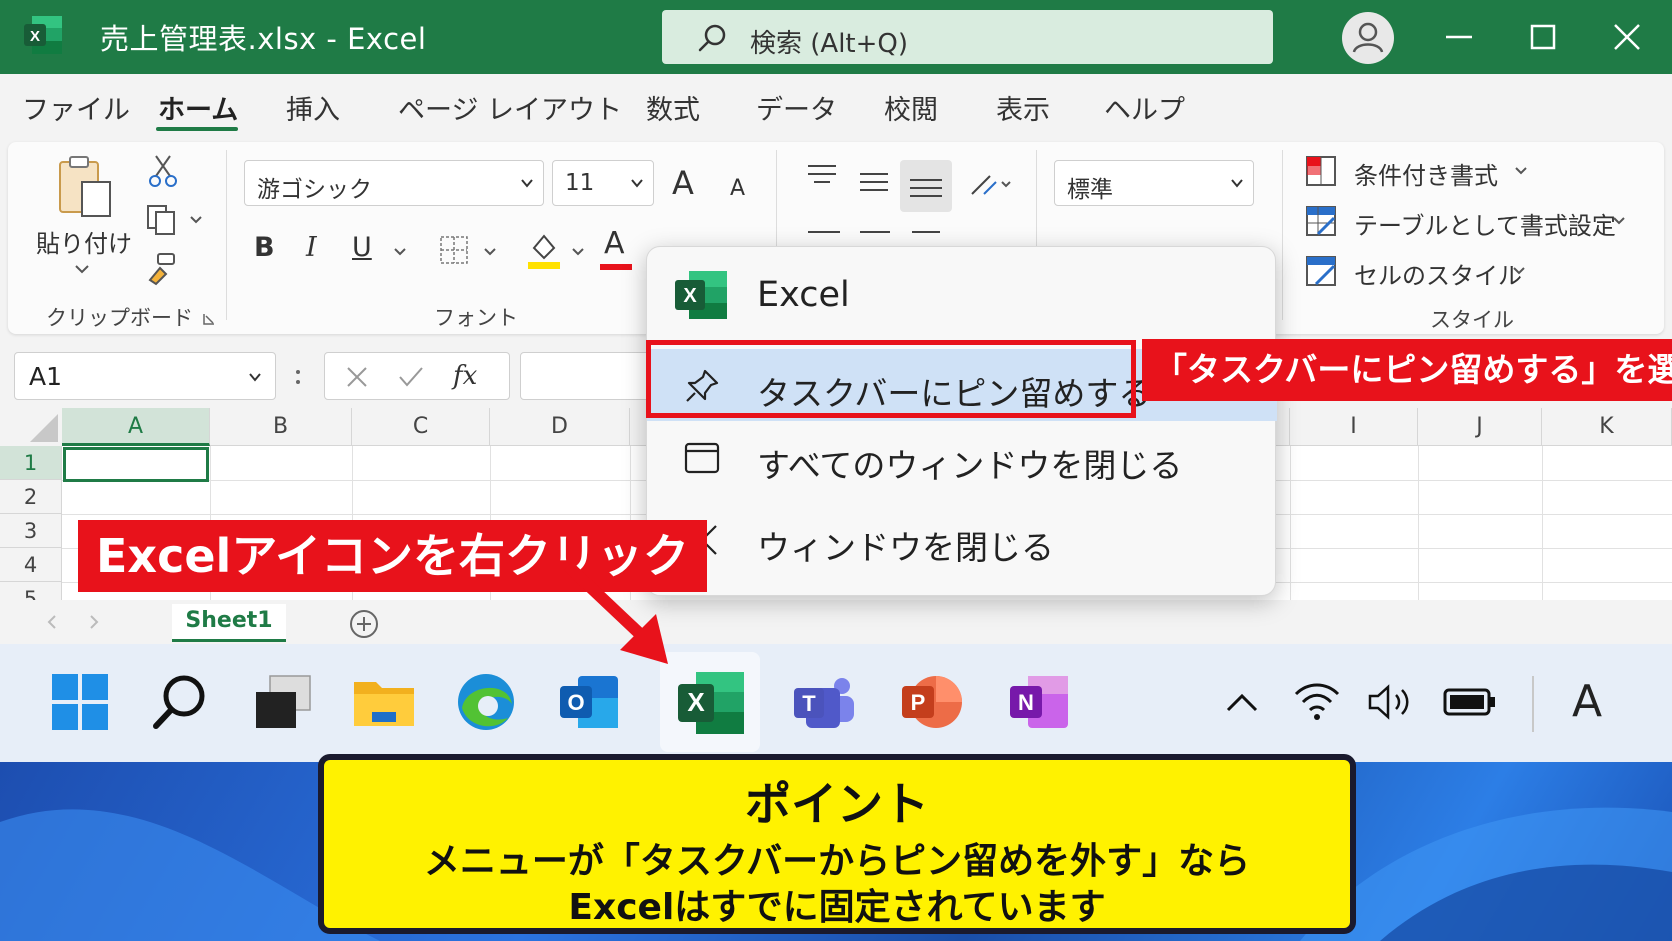 The height and width of the screenshot is (941, 1672). What do you see at coordinates (1607, 427) in the screenshot?
I see `column-header-k: K` at bounding box center [1607, 427].